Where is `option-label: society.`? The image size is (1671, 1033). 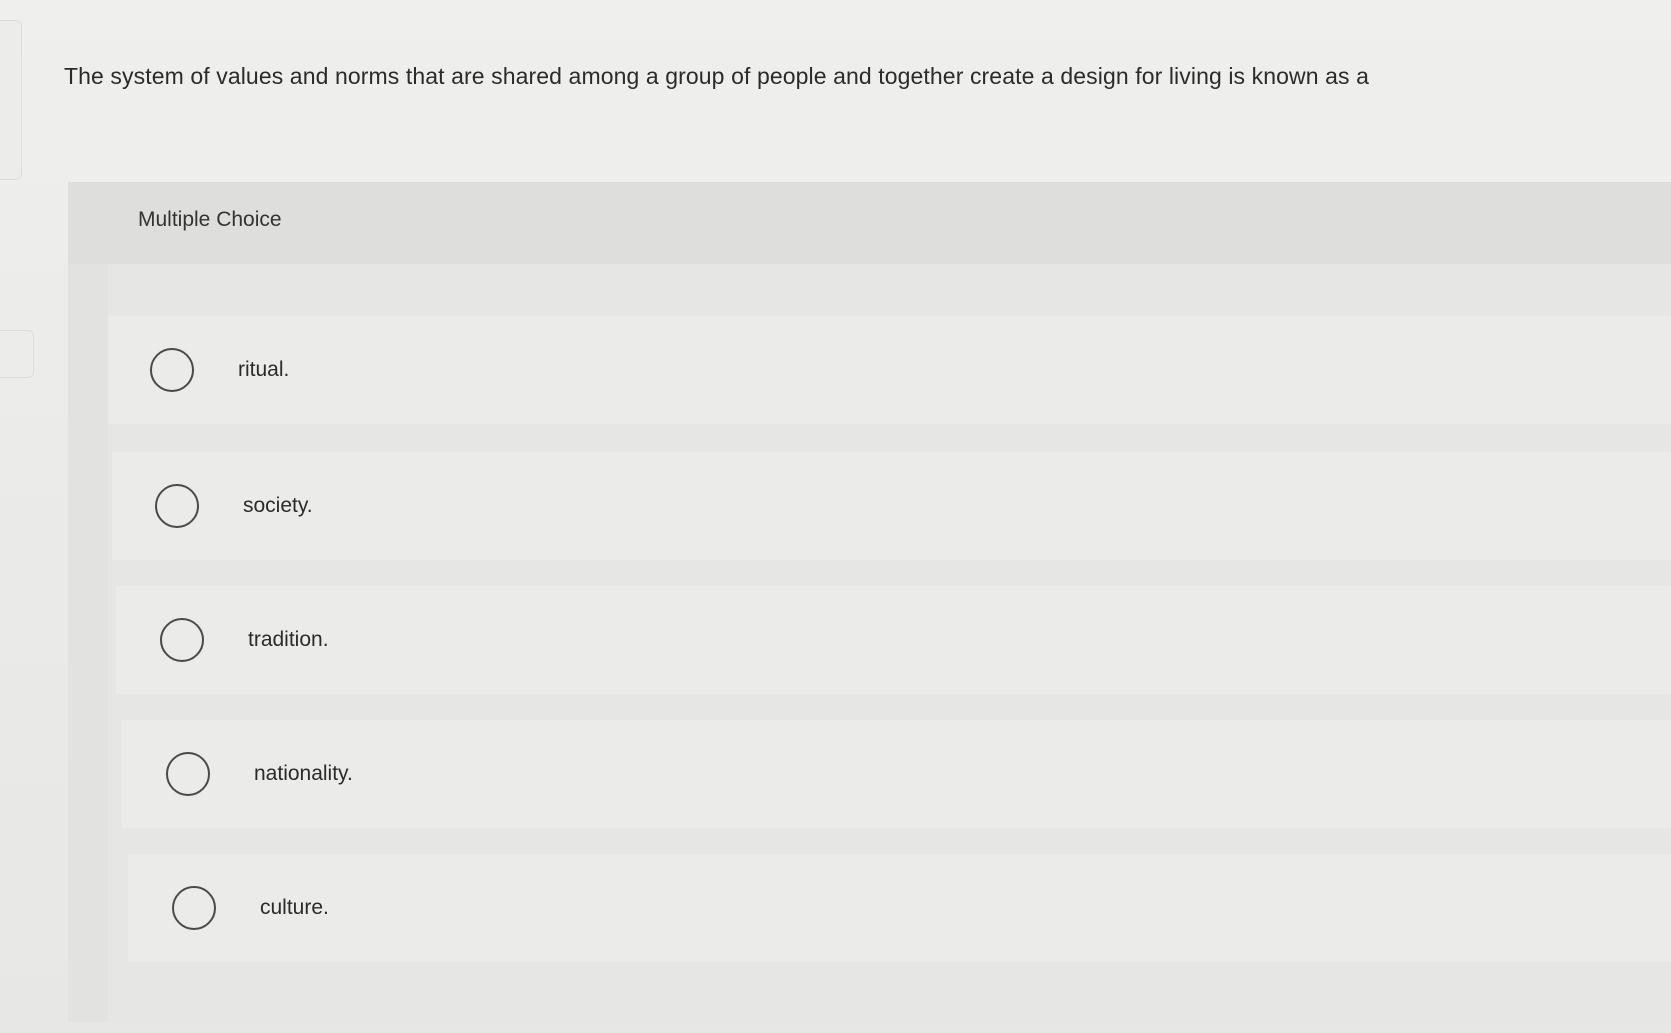 option-label: society. is located at coordinates (278, 505).